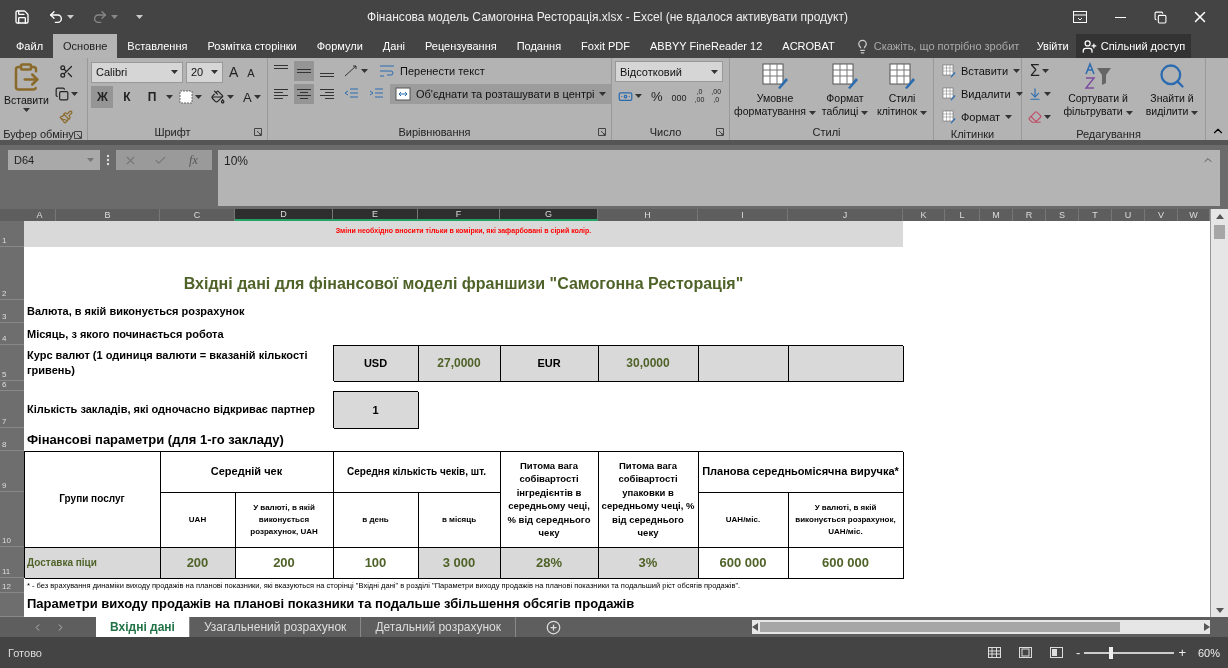 The height and width of the screenshot is (668, 1228). What do you see at coordinates (775, 90) in the screenshot?
I see `styles-button: Умовне форматування` at bounding box center [775, 90].